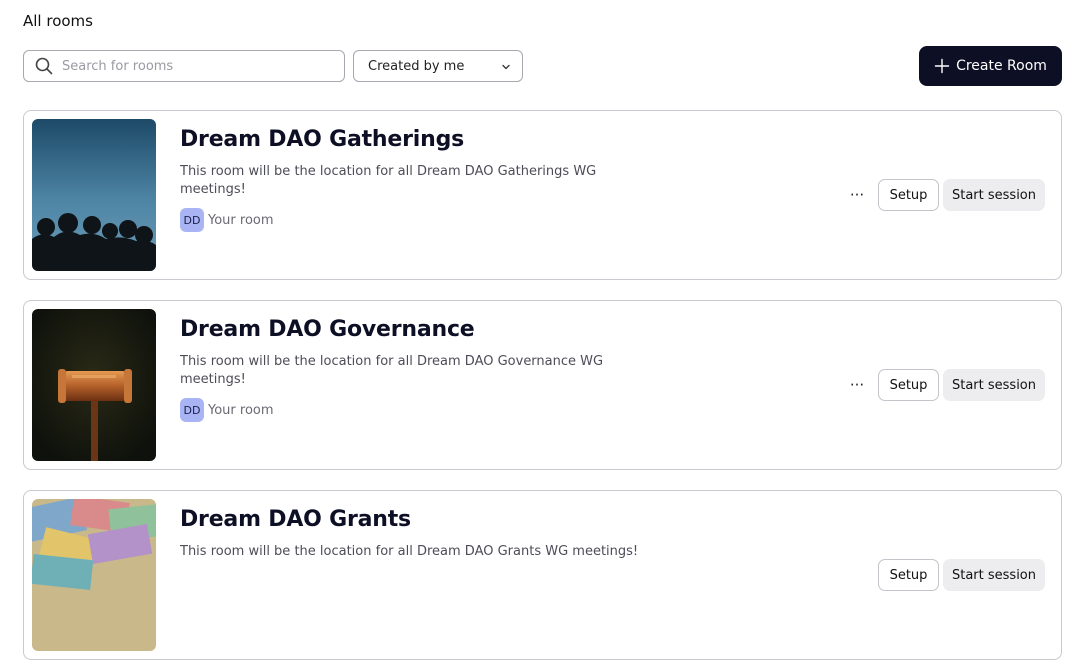 This screenshot has height=660, width=1077. What do you see at coordinates (58, 21) in the screenshot?
I see `page-title: All rooms` at bounding box center [58, 21].